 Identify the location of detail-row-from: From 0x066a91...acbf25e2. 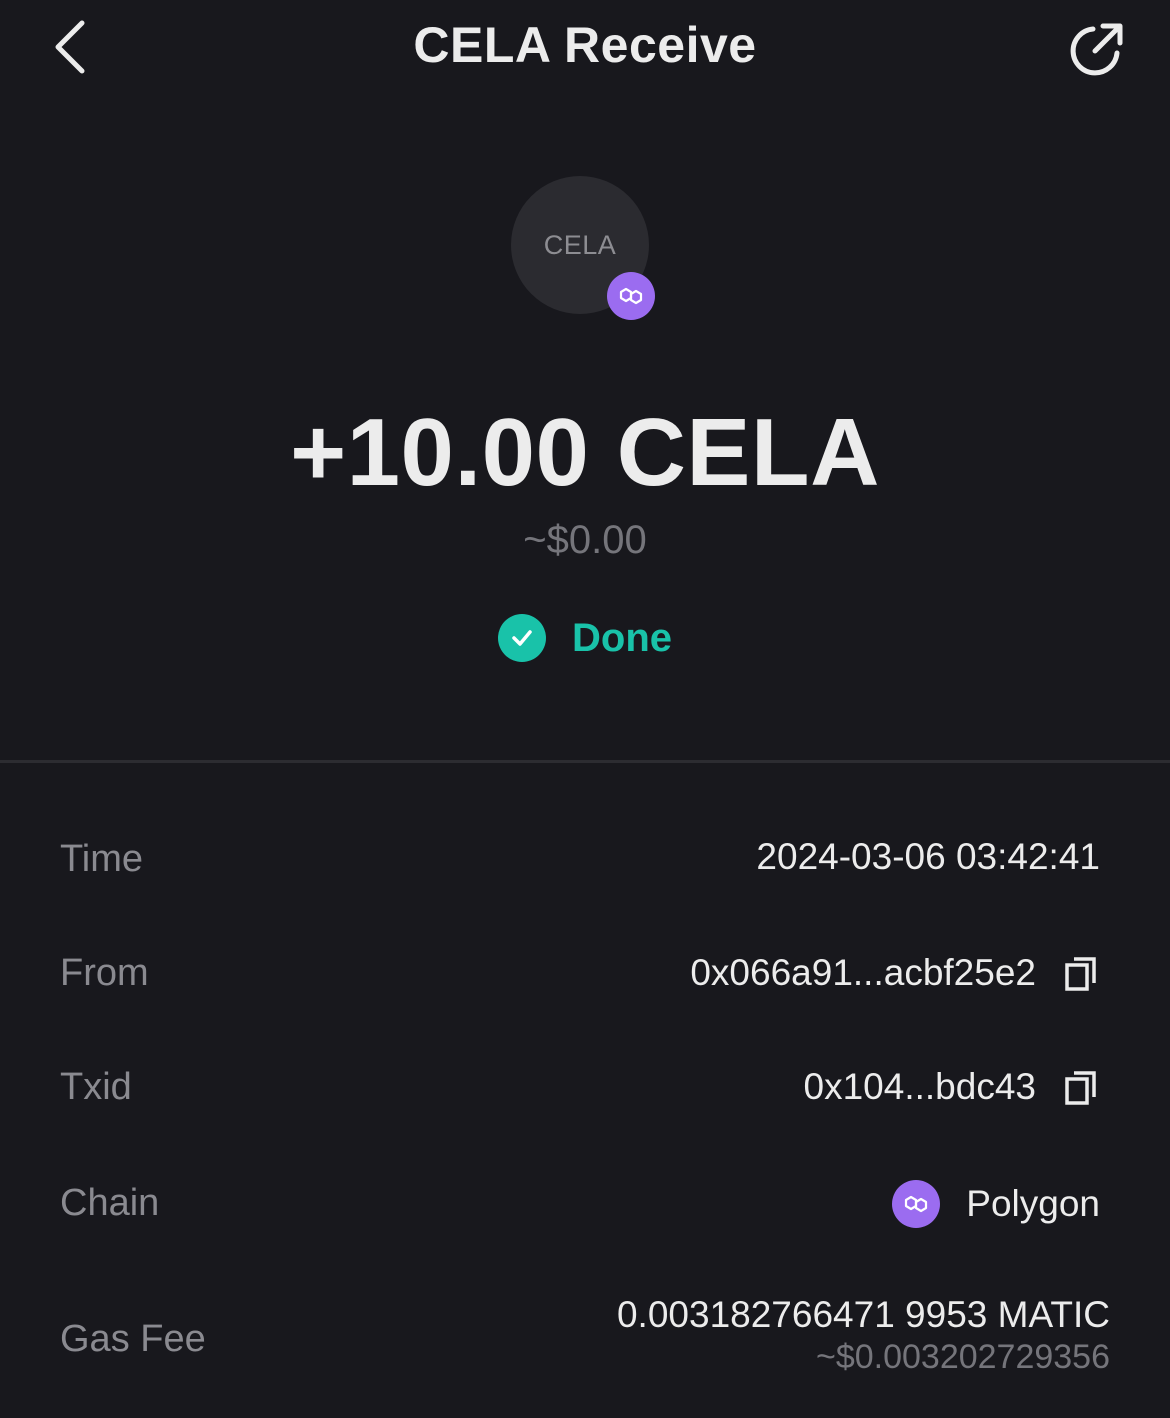
(585, 977).